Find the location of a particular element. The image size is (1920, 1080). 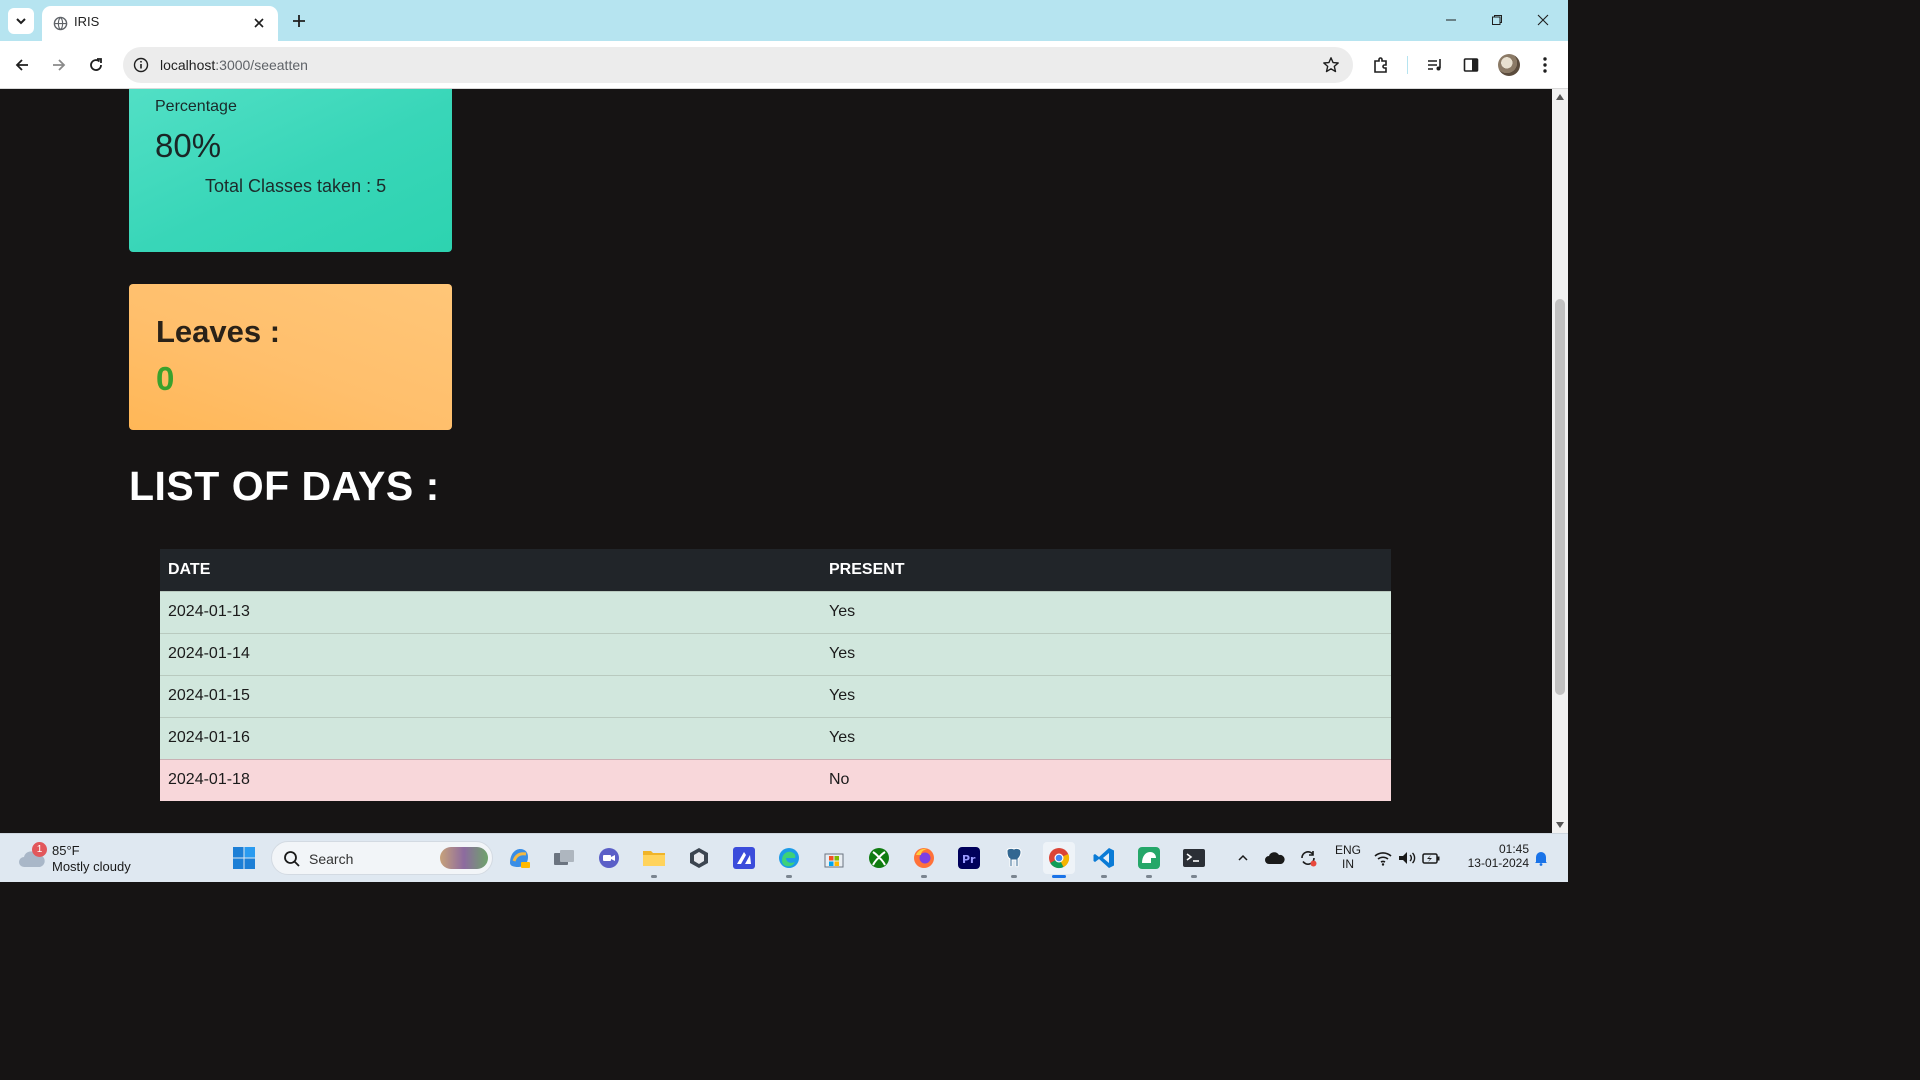

edge-icon is located at coordinates (789, 858).